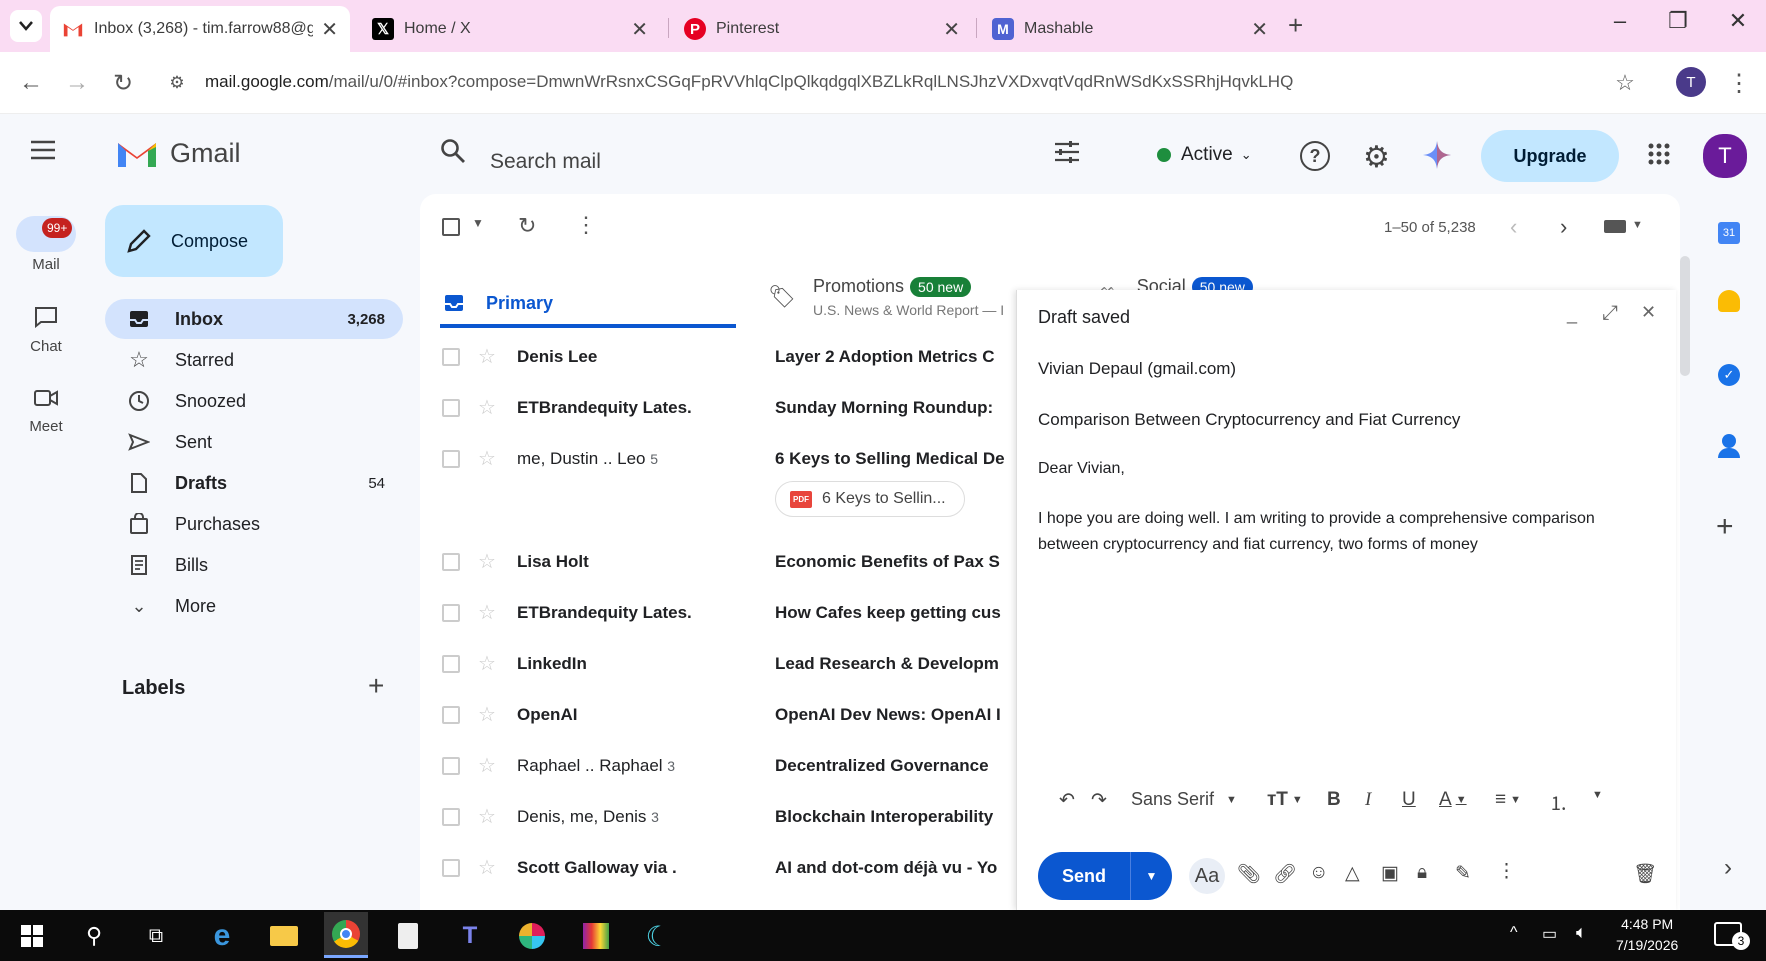 The height and width of the screenshot is (961, 1766). Describe the element at coordinates (588, 305) in the screenshot. I see `tab-primary: Primary` at that location.